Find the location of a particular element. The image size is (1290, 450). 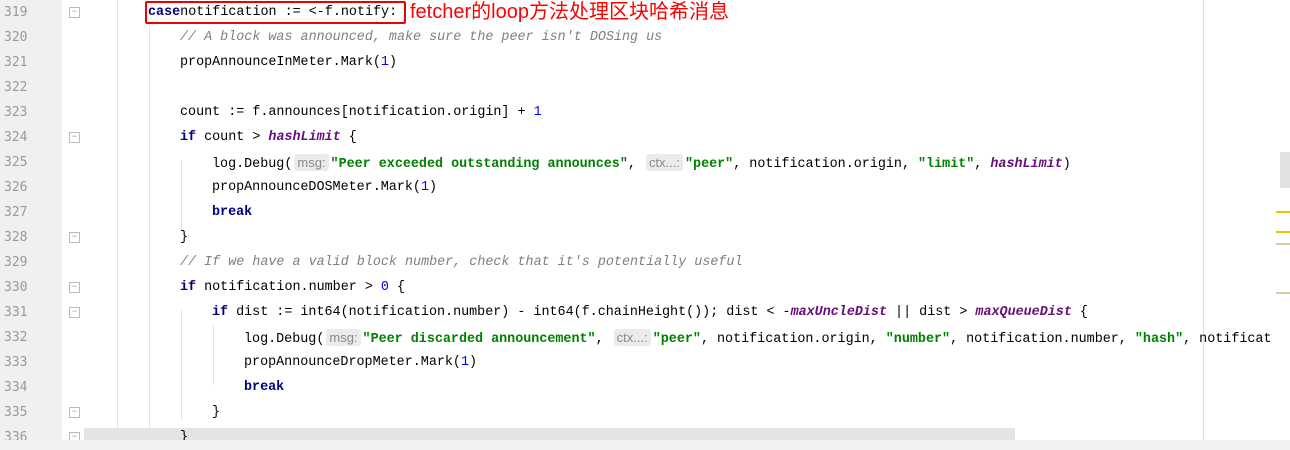

code-line: if notification.number > 0 { is located at coordinates (292, 287).